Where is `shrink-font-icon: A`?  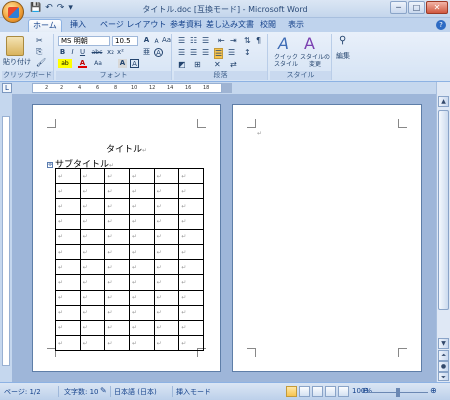
shrink-font-icon: A is located at coordinates (156, 41).